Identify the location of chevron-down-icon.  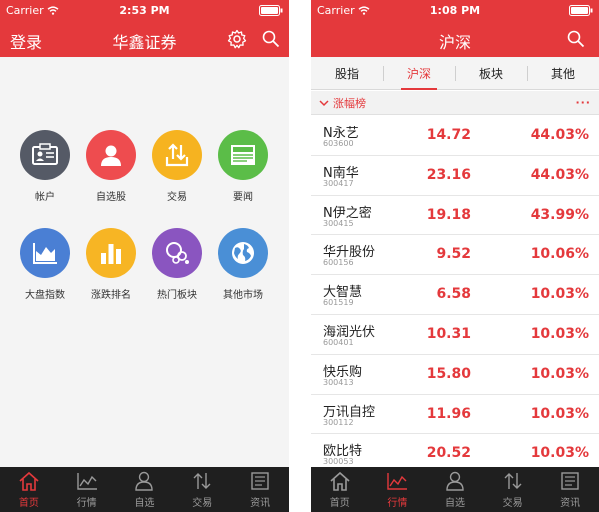
(324, 102).